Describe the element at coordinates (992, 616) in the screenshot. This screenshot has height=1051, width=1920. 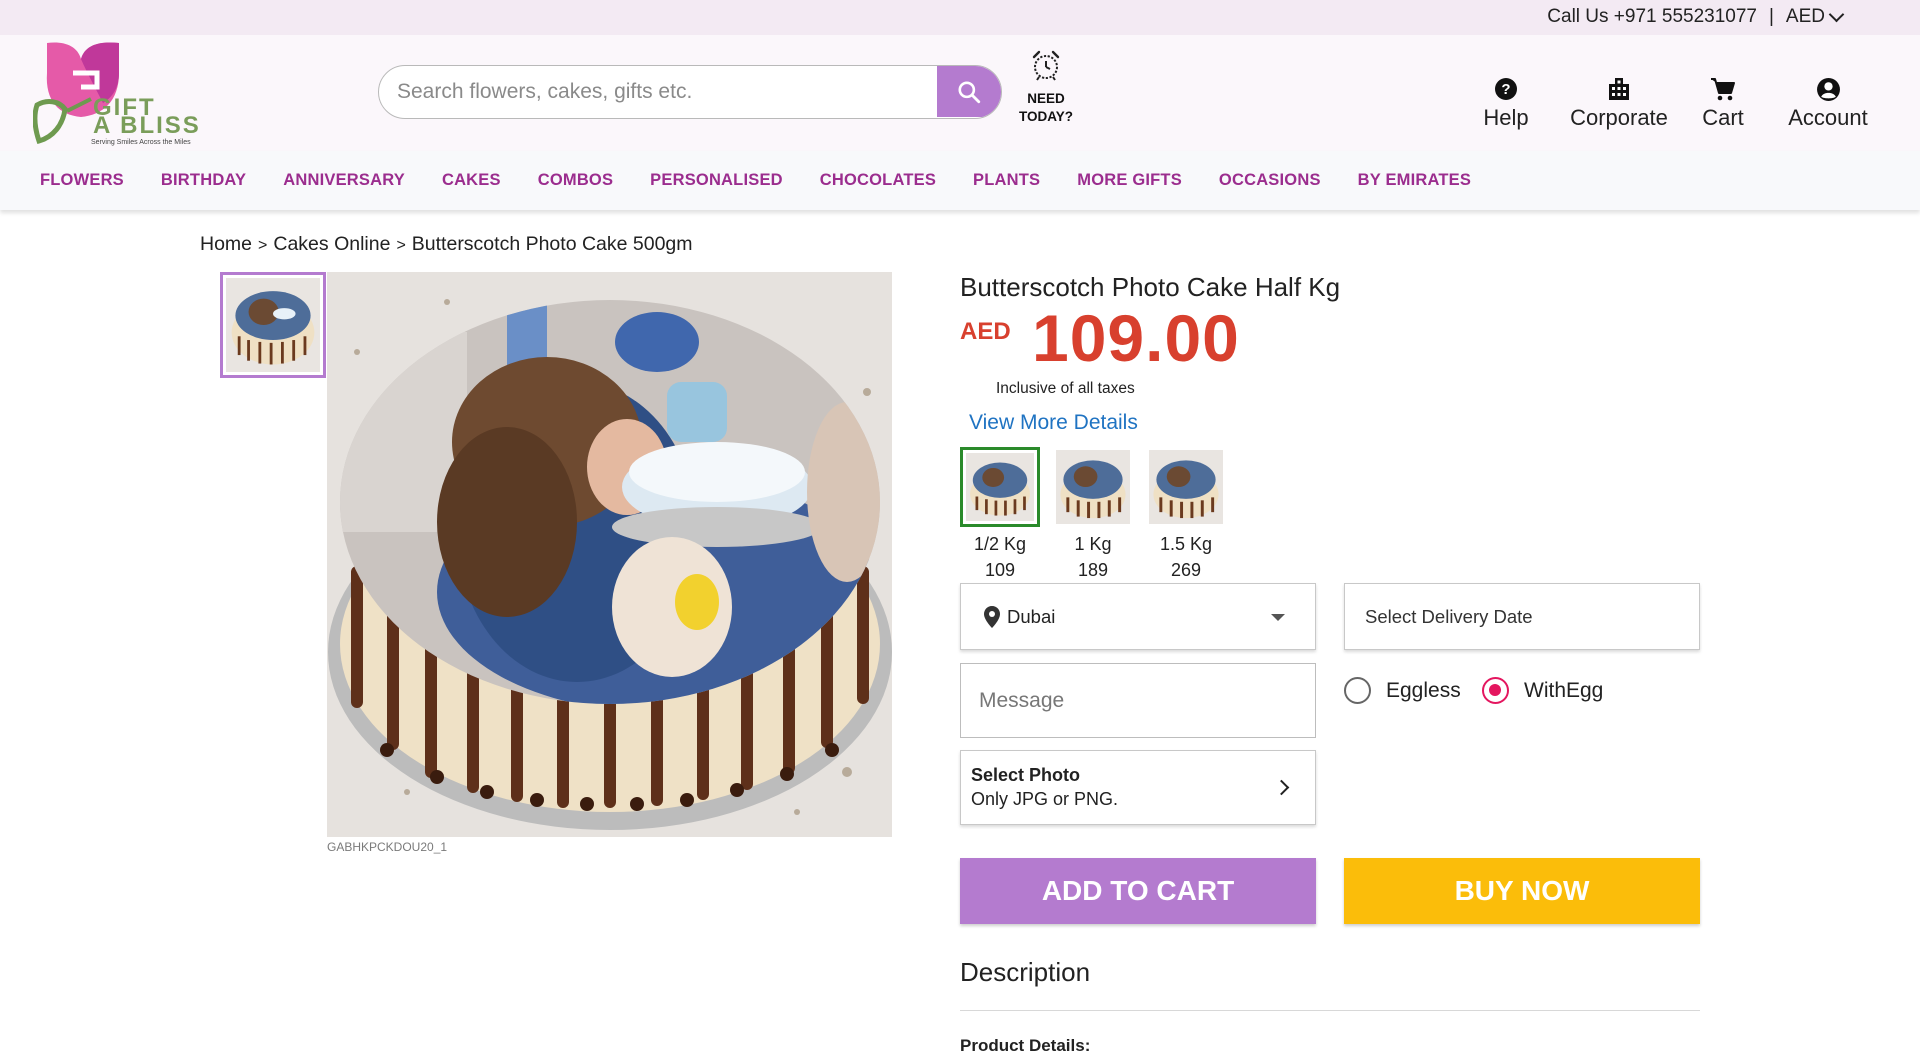
I see `location-pin-icon` at that location.